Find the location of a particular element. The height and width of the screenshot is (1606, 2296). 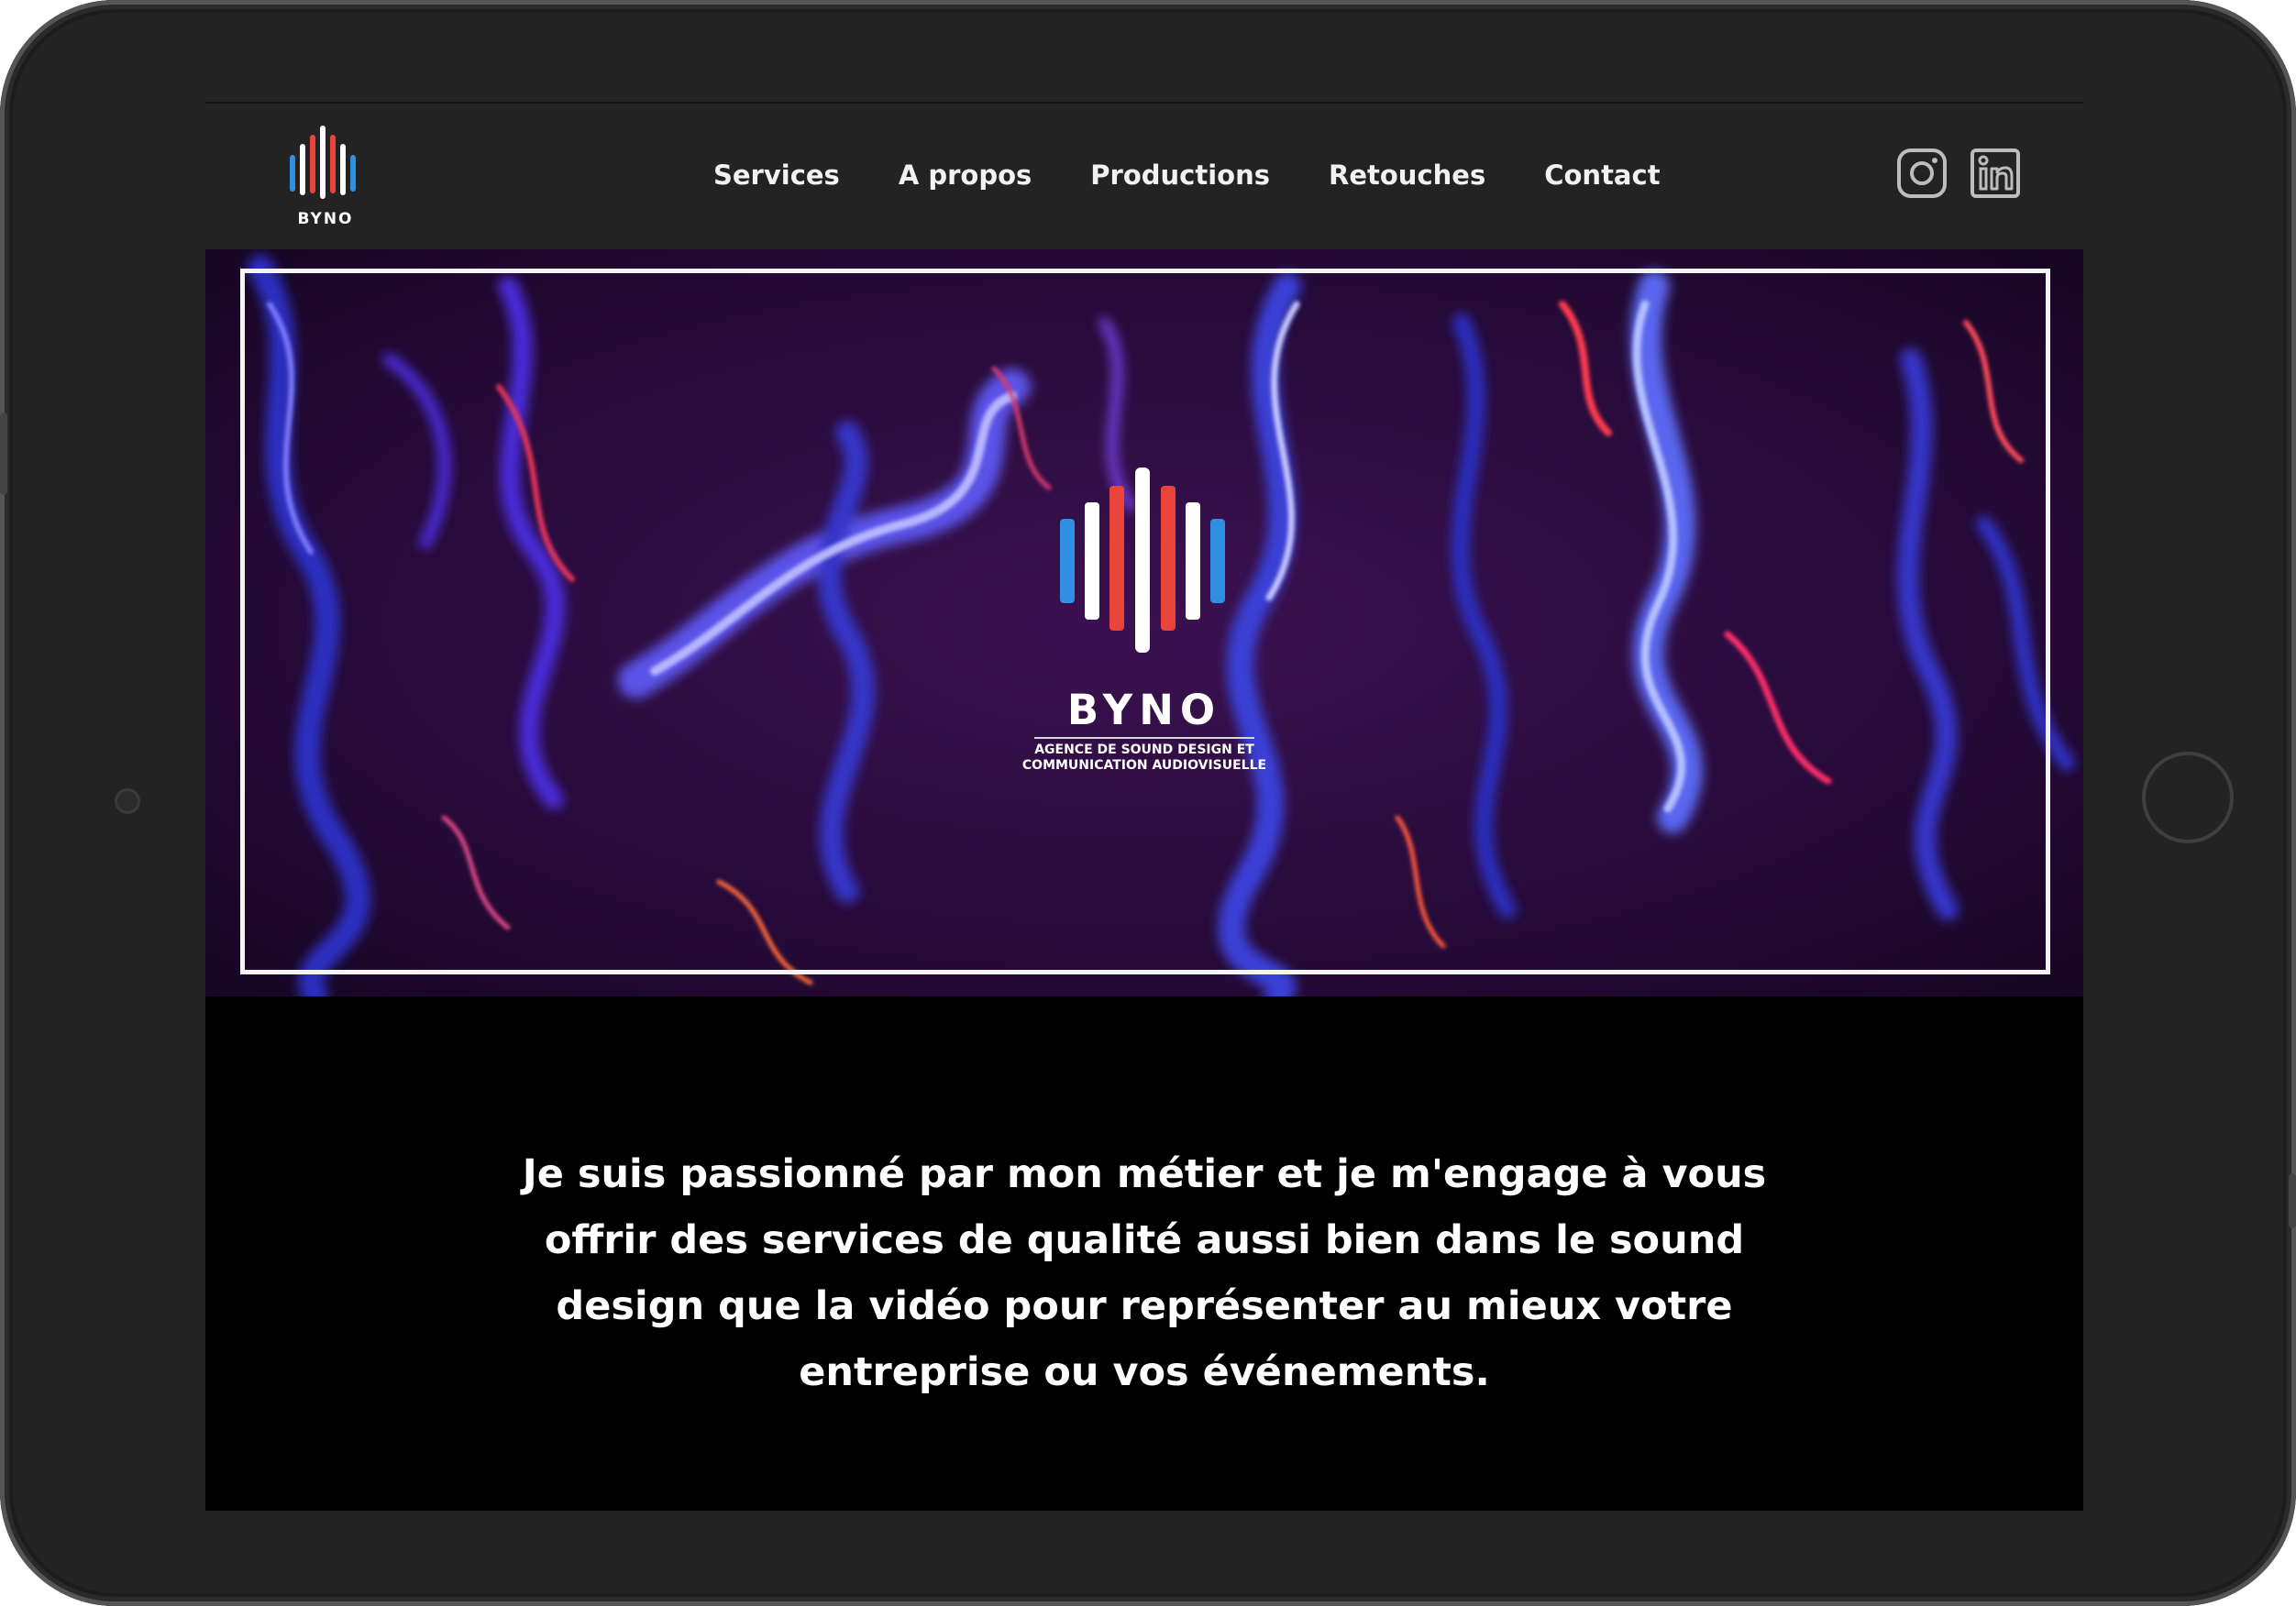

tagline-line: COMMUNICATION AUDIOVISUELLE is located at coordinates (1144, 765).